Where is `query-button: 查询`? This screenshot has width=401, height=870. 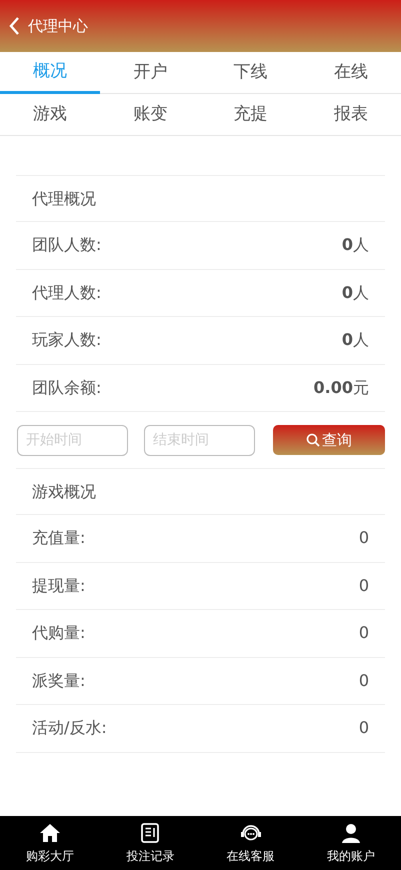
query-button: 查询 is located at coordinates (329, 440).